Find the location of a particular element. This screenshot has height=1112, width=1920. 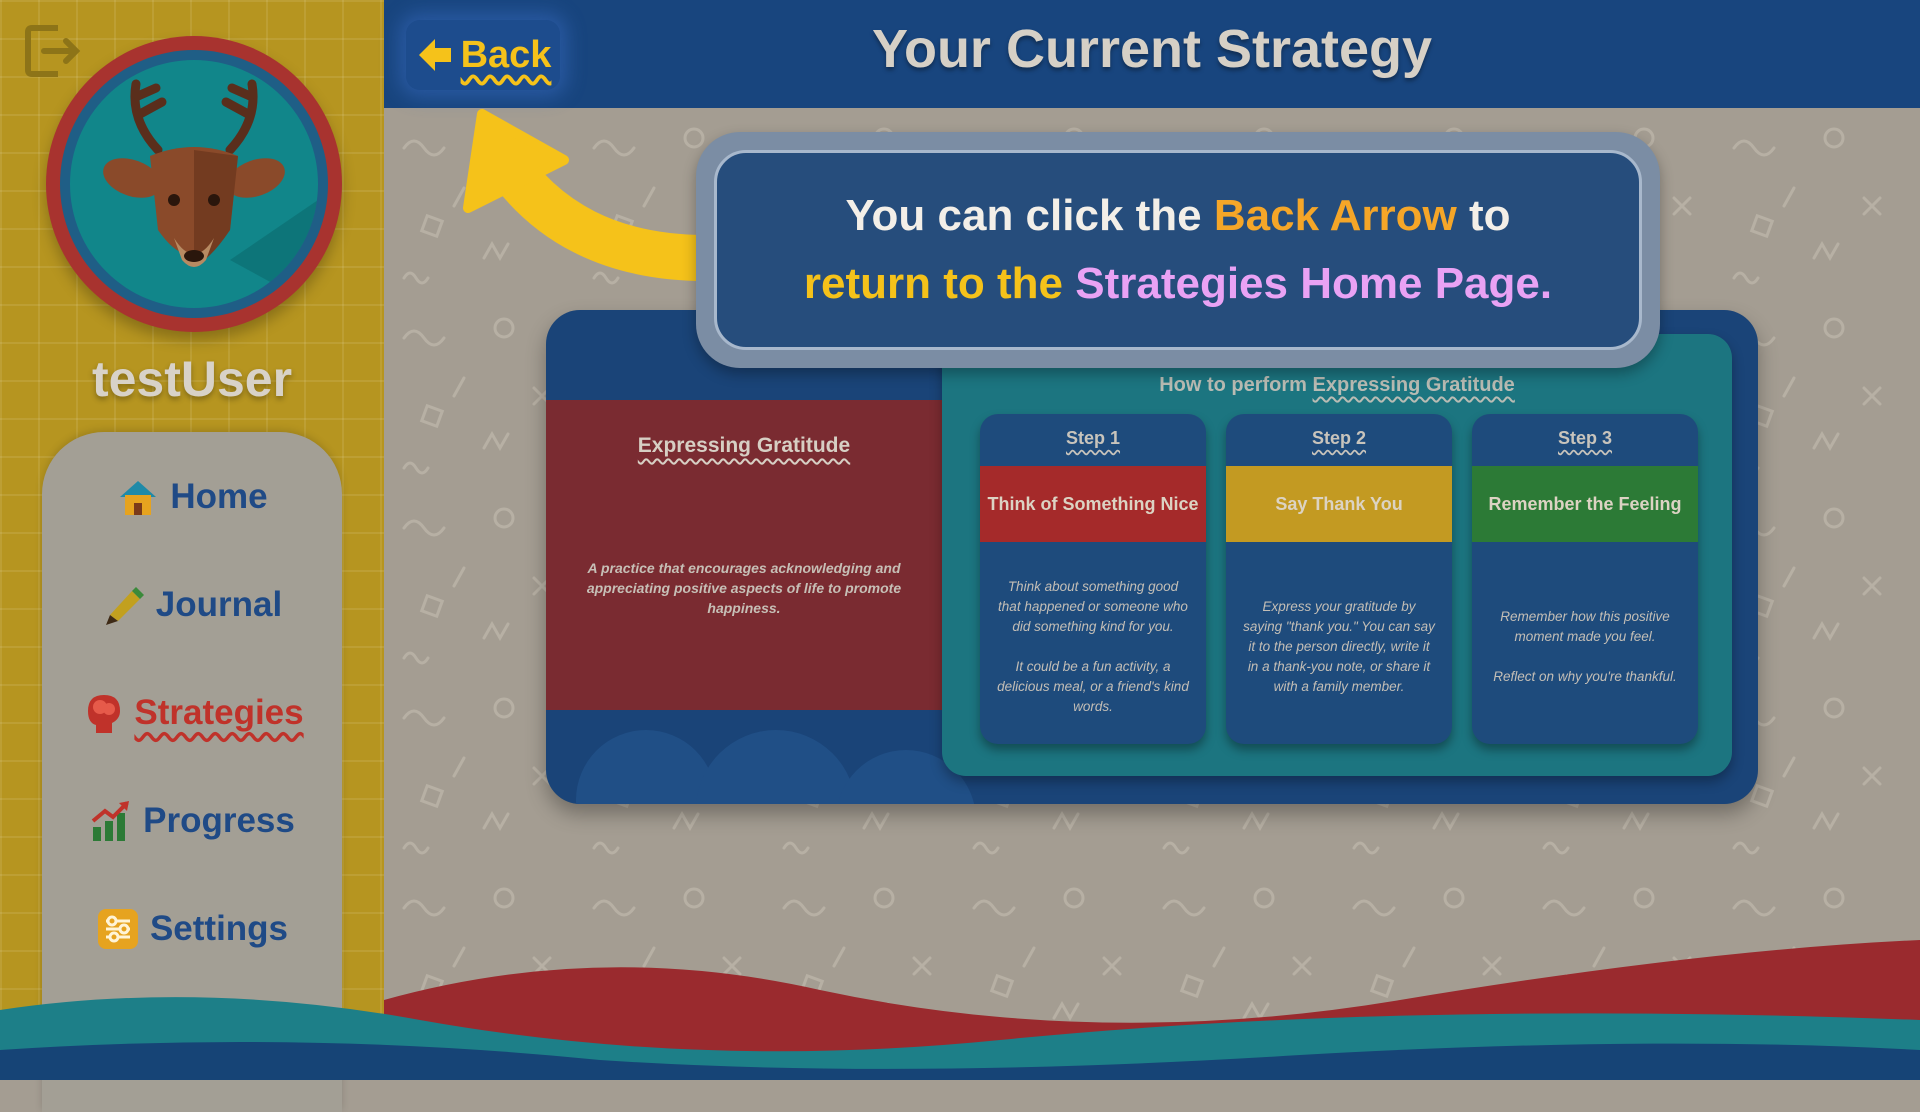

avatar is located at coordinates (194, 184).